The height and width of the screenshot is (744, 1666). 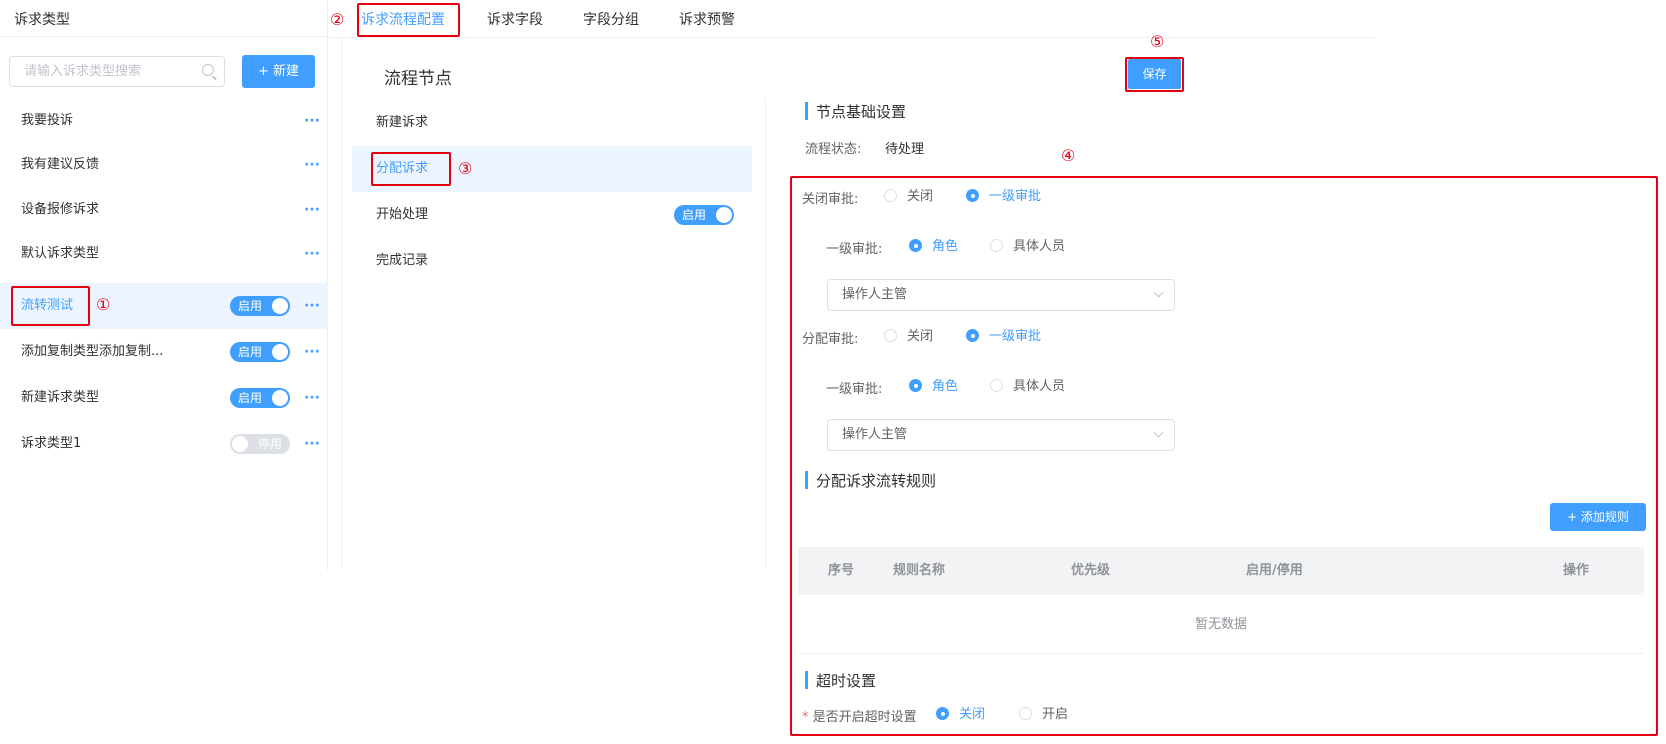 I want to click on column-header: 优先级, so click(x=1091, y=570).